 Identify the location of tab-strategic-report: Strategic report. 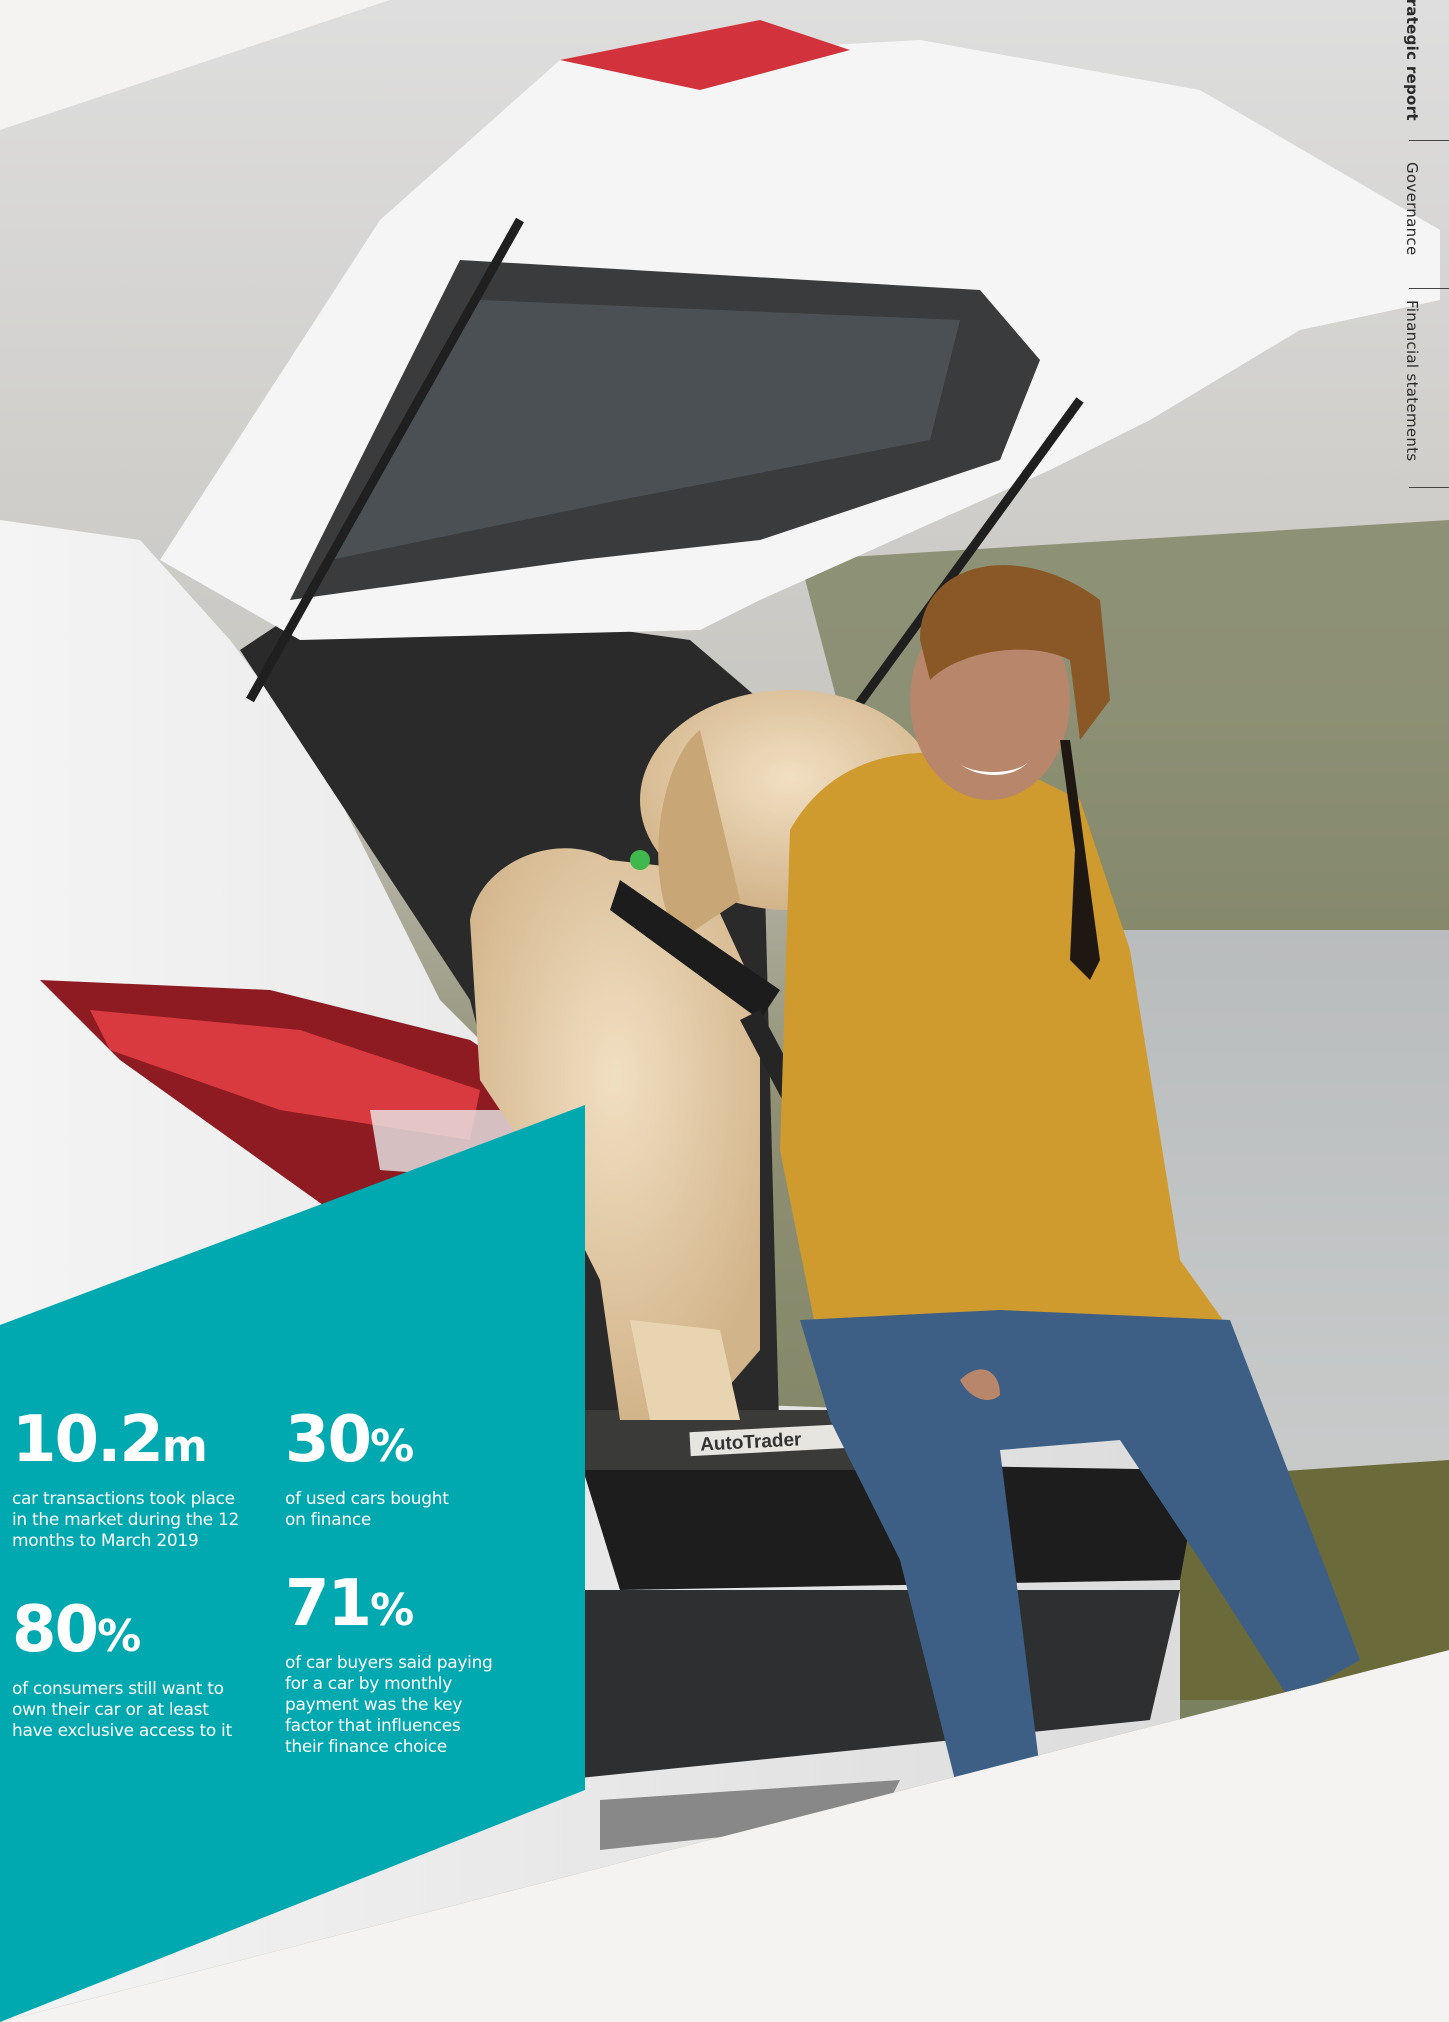
(1412, 60).